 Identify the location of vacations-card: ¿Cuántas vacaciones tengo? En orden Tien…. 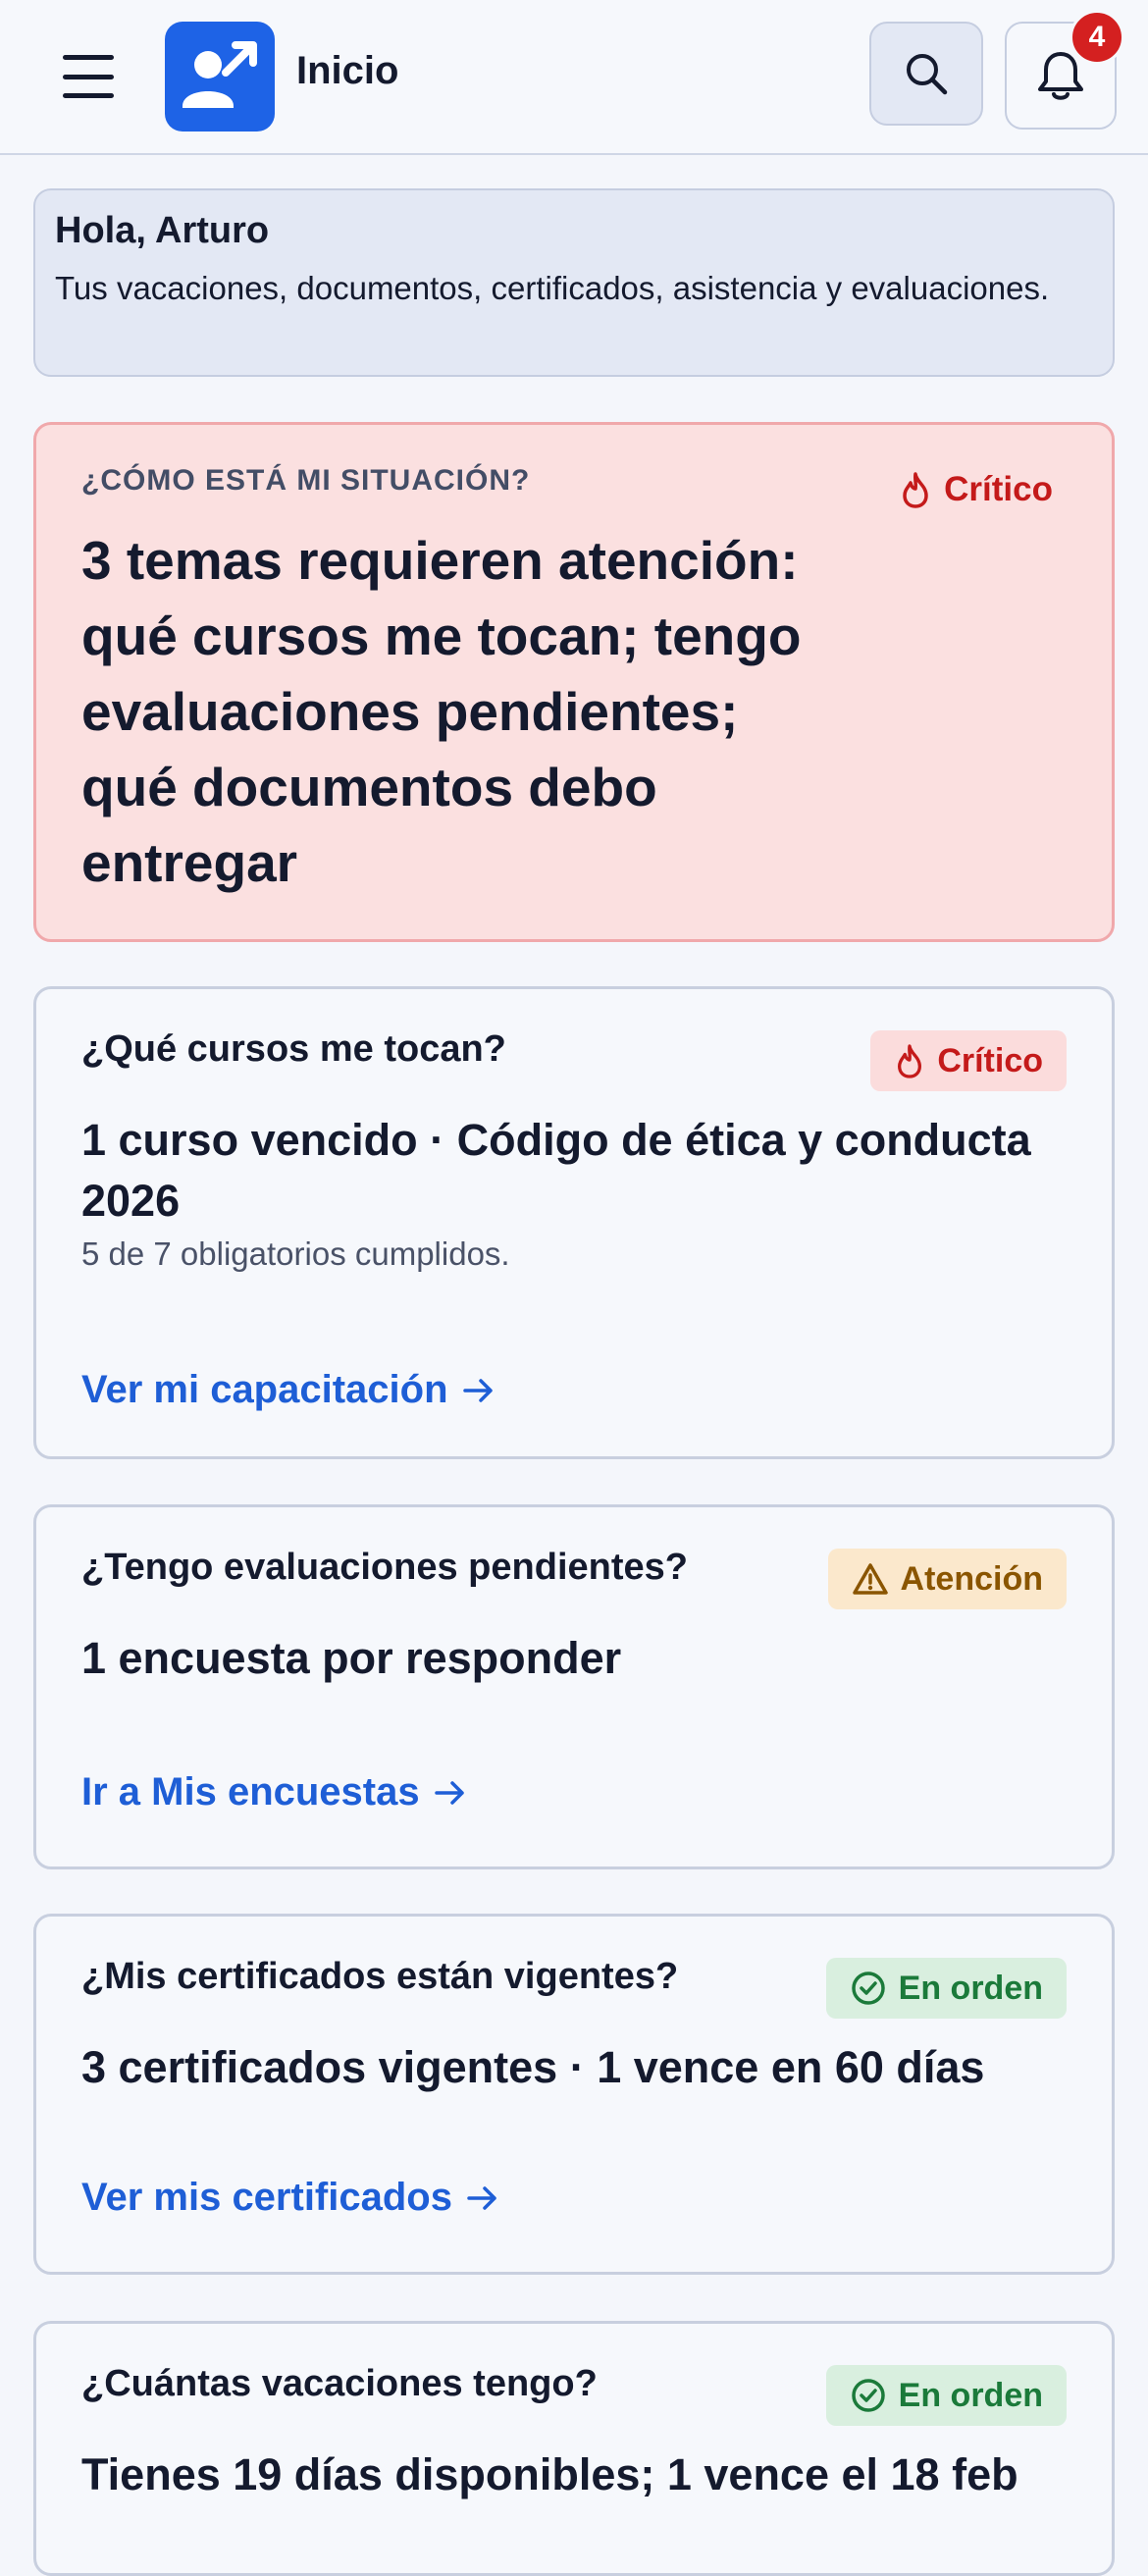
(574, 2448).